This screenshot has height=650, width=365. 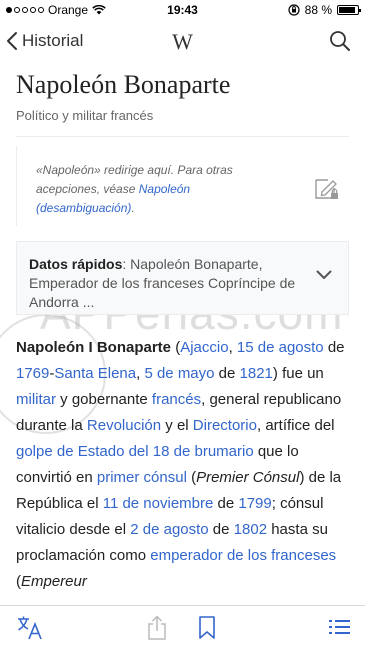 What do you see at coordinates (182, 42) in the screenshot?
I see `navigation-bar: Historial W` at bounding box center [182, 42].